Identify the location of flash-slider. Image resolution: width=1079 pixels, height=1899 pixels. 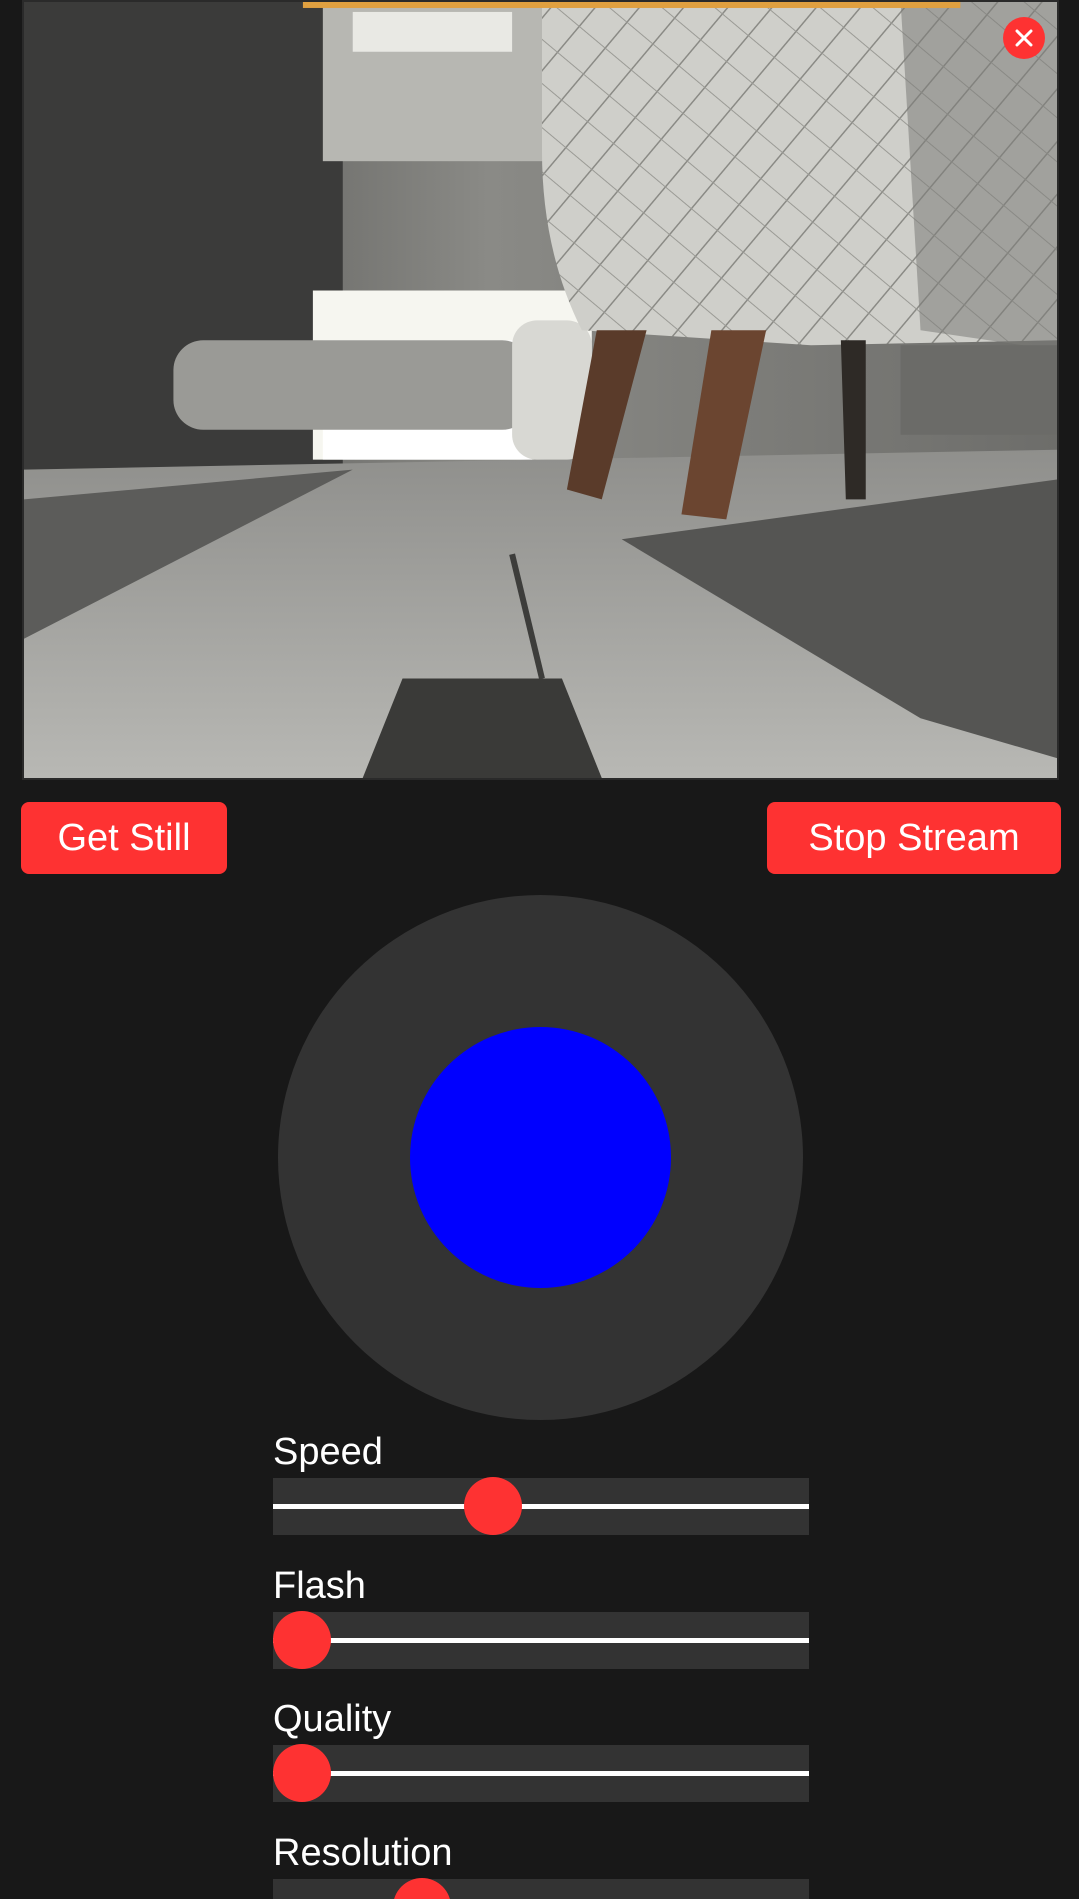
(541, 1640).